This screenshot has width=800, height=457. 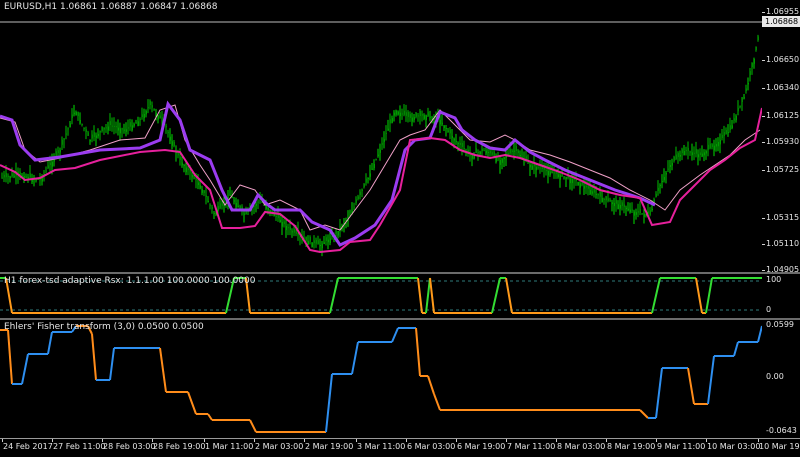 I want to click on time-label: 10 Mar 03:00, so click(x=734, y=446).